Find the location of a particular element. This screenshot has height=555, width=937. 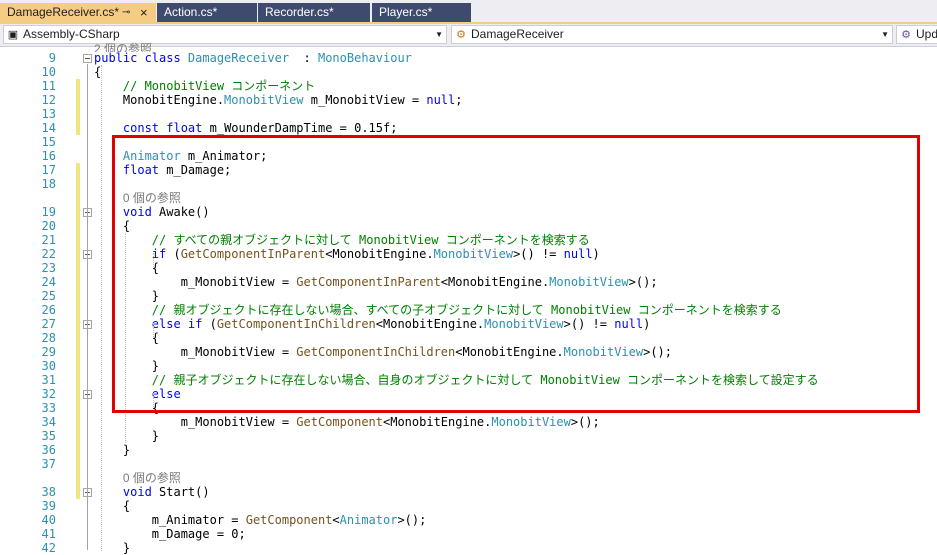

line-number: 21 is located at coordinates (48, 240).